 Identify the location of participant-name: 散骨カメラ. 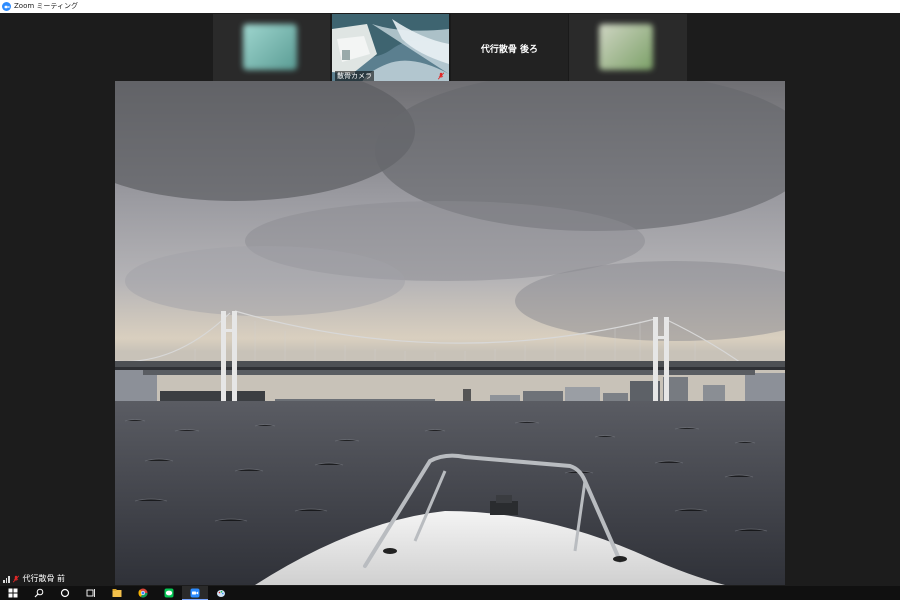
(354, 76).